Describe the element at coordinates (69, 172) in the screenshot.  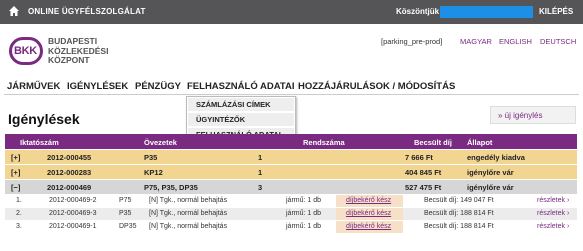
I see `row-id: 2012-000283` at that location.